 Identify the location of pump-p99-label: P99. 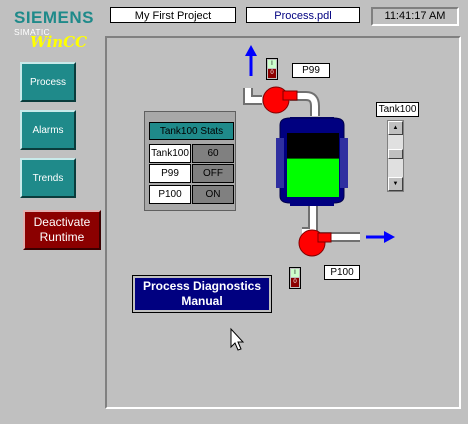
(311, 70).